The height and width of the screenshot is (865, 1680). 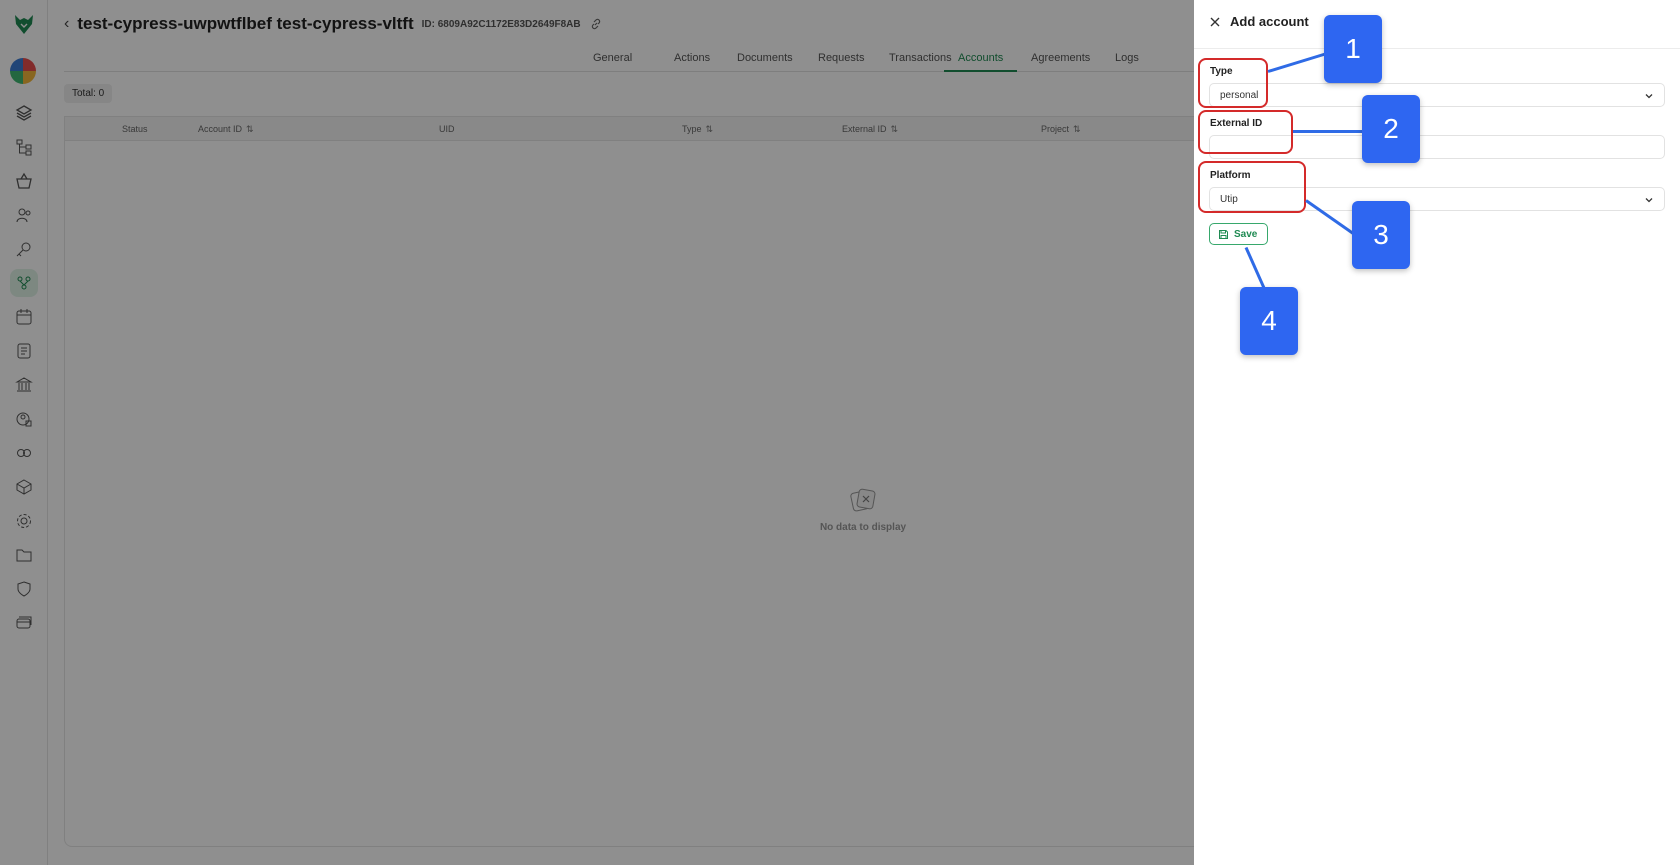 I want to click on annotation-badge-1: 1, so click(x=1353, y=49).